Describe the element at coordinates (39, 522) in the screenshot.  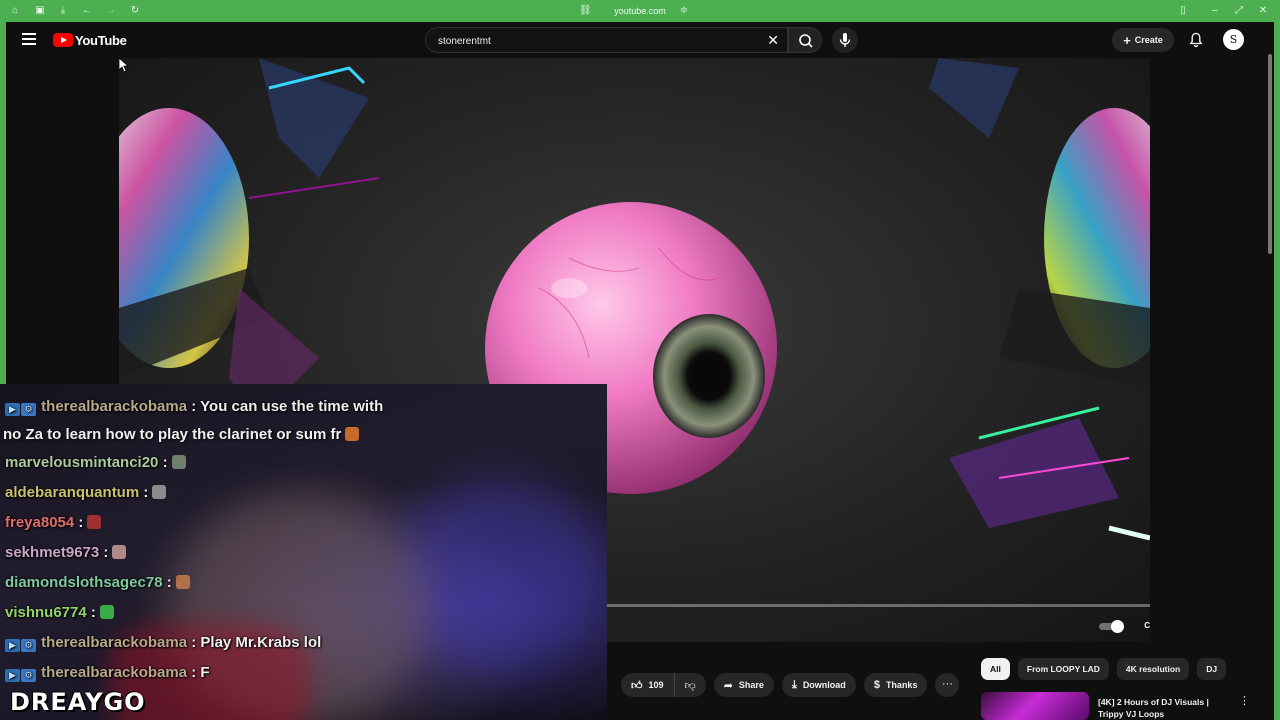
I see `chat-username: freya8054` at that location.